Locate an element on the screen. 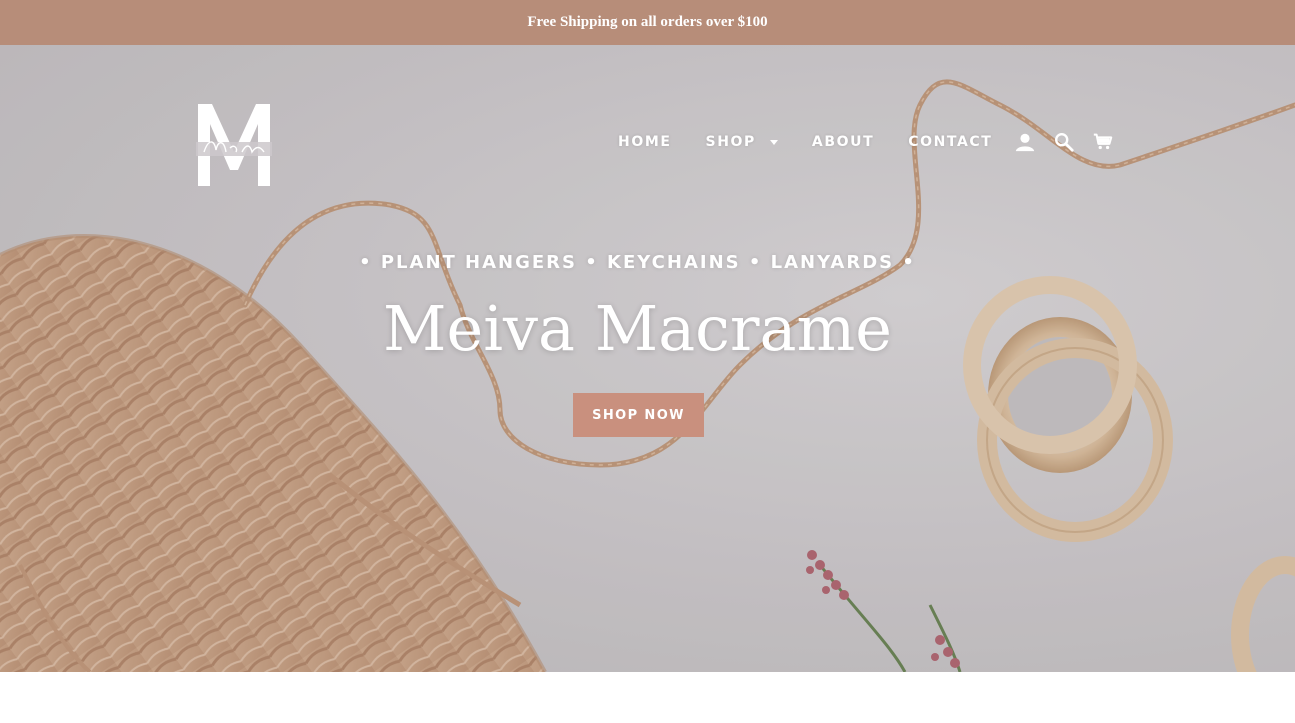 Image resolution: width=1295 pixels, height=723 pixels. hero-title: Meiva Macrame is located at coordinates (637, 328).